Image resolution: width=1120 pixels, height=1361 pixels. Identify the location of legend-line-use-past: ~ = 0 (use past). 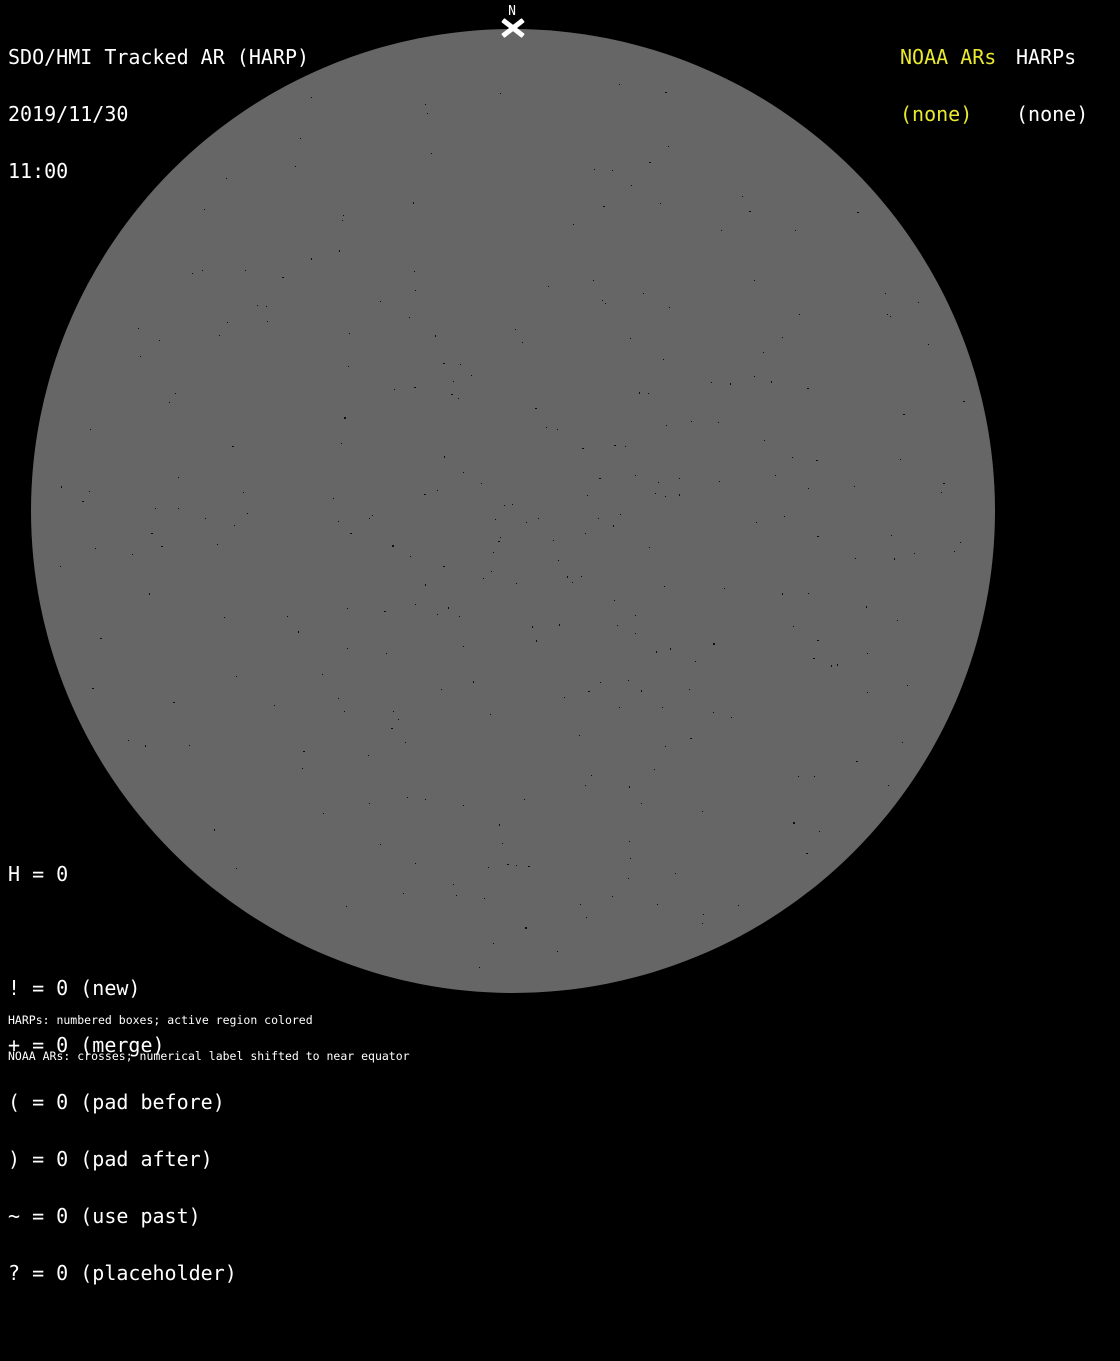
(104, 1216).